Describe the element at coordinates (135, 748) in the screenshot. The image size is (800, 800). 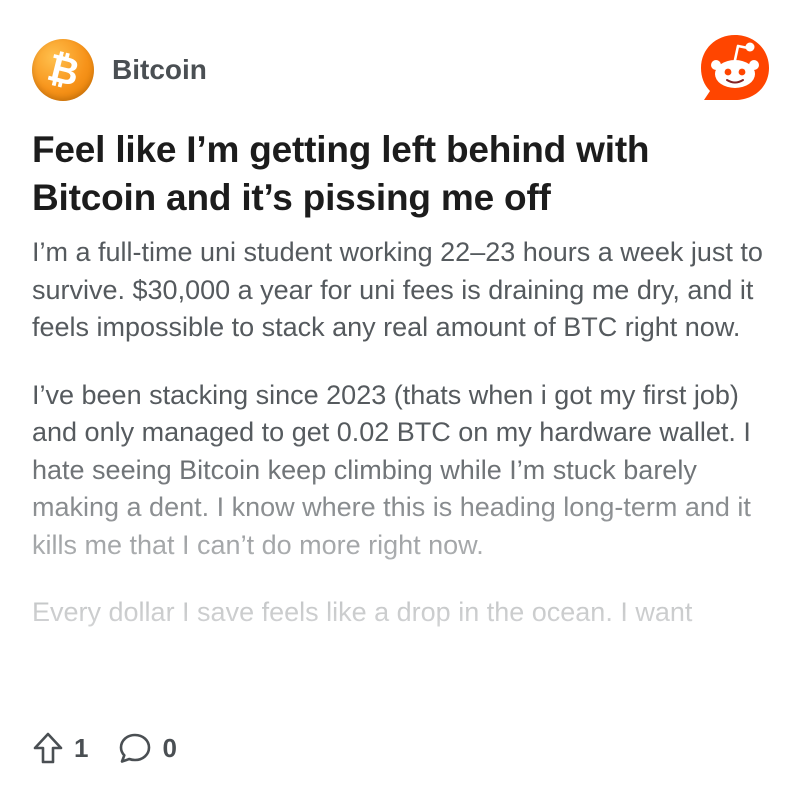
I see `comment-bubble-icon` at that location.